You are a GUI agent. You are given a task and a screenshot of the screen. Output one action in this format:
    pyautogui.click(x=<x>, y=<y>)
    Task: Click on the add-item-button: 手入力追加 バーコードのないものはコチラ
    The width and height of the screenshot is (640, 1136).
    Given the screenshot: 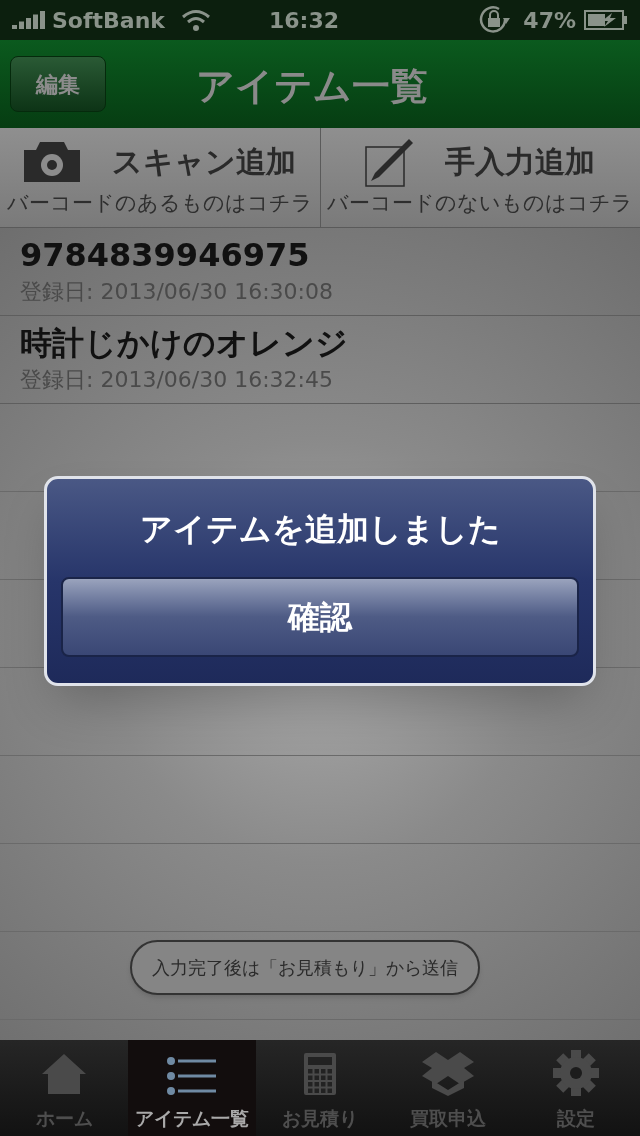 What is the action you would take?
    pyautogui.click(x=479, y=177)
    